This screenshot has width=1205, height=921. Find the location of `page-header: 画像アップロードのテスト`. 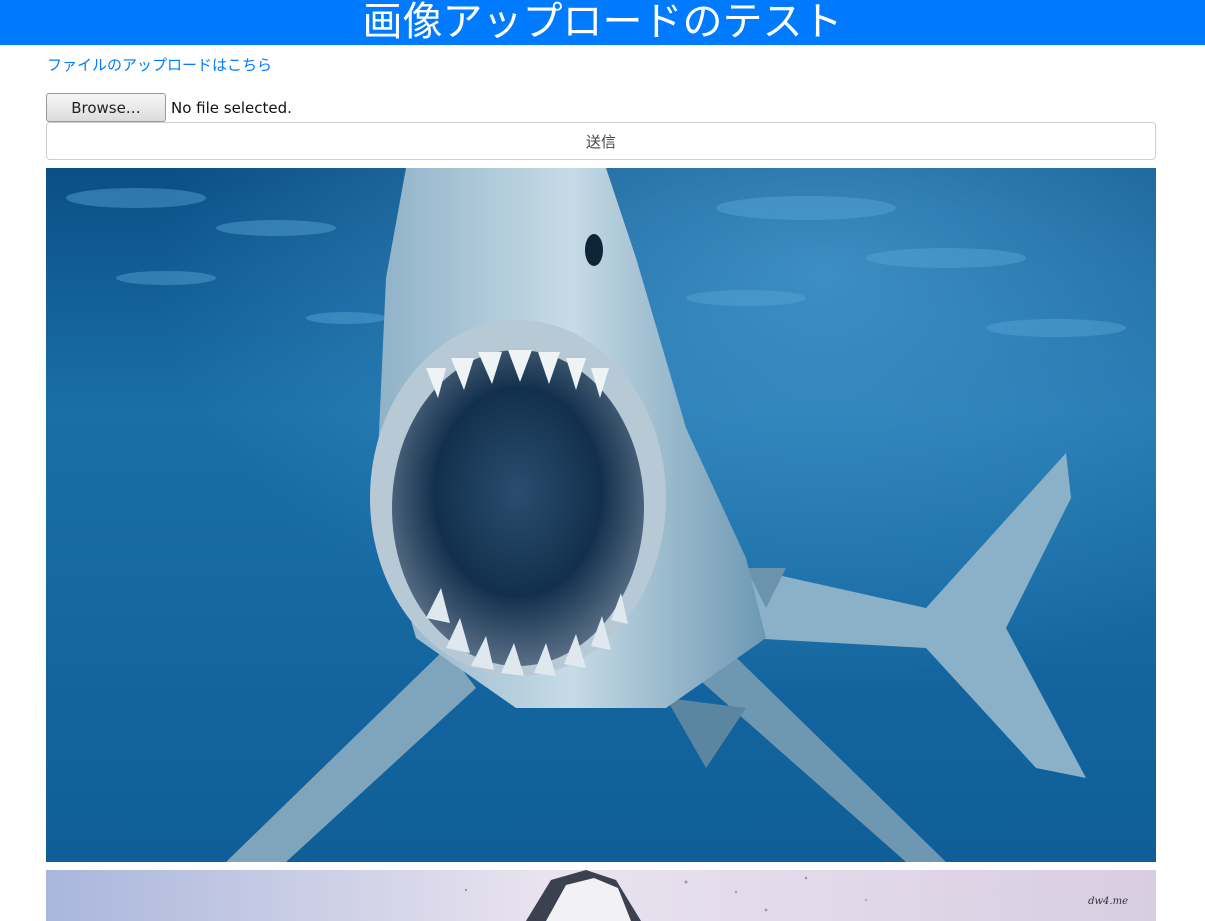

page-header: 画像アップロードのテスト is located at coordinates (602, 22).